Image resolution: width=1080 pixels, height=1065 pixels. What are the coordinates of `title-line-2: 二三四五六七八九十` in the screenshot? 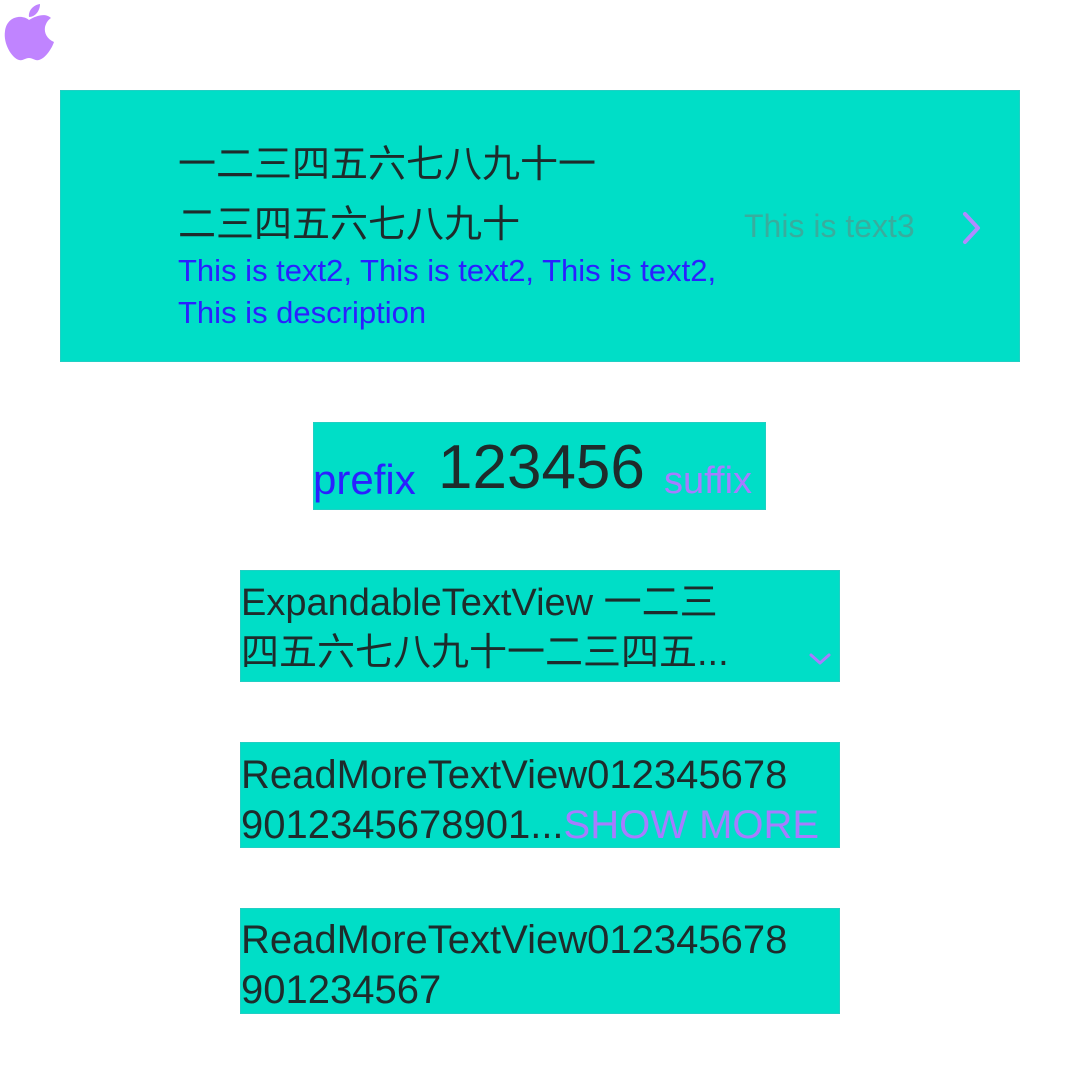 It's located at (349, 224).